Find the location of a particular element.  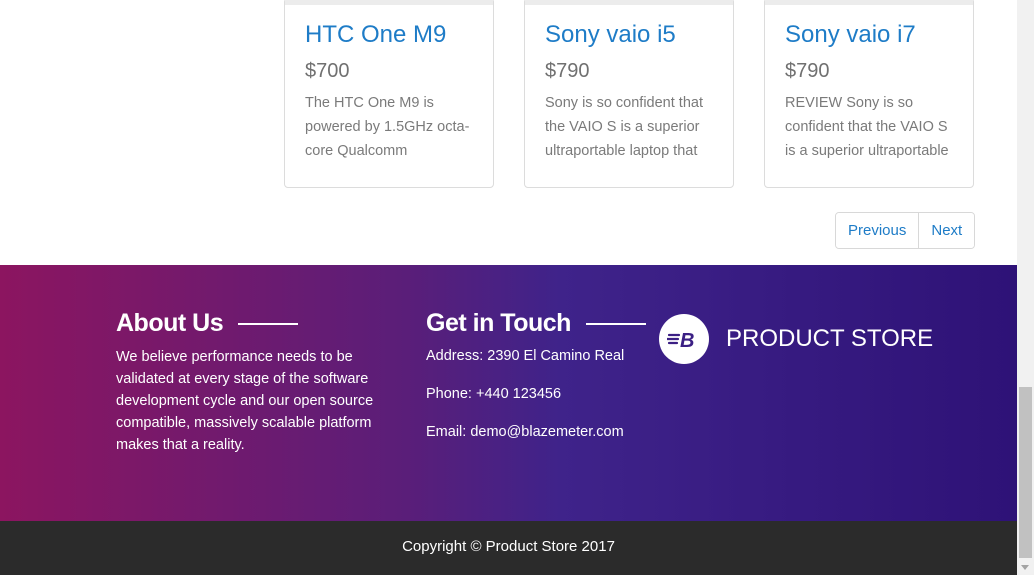

get-in-touch-heading: Get in Touch is located at coordinates (536, 323).